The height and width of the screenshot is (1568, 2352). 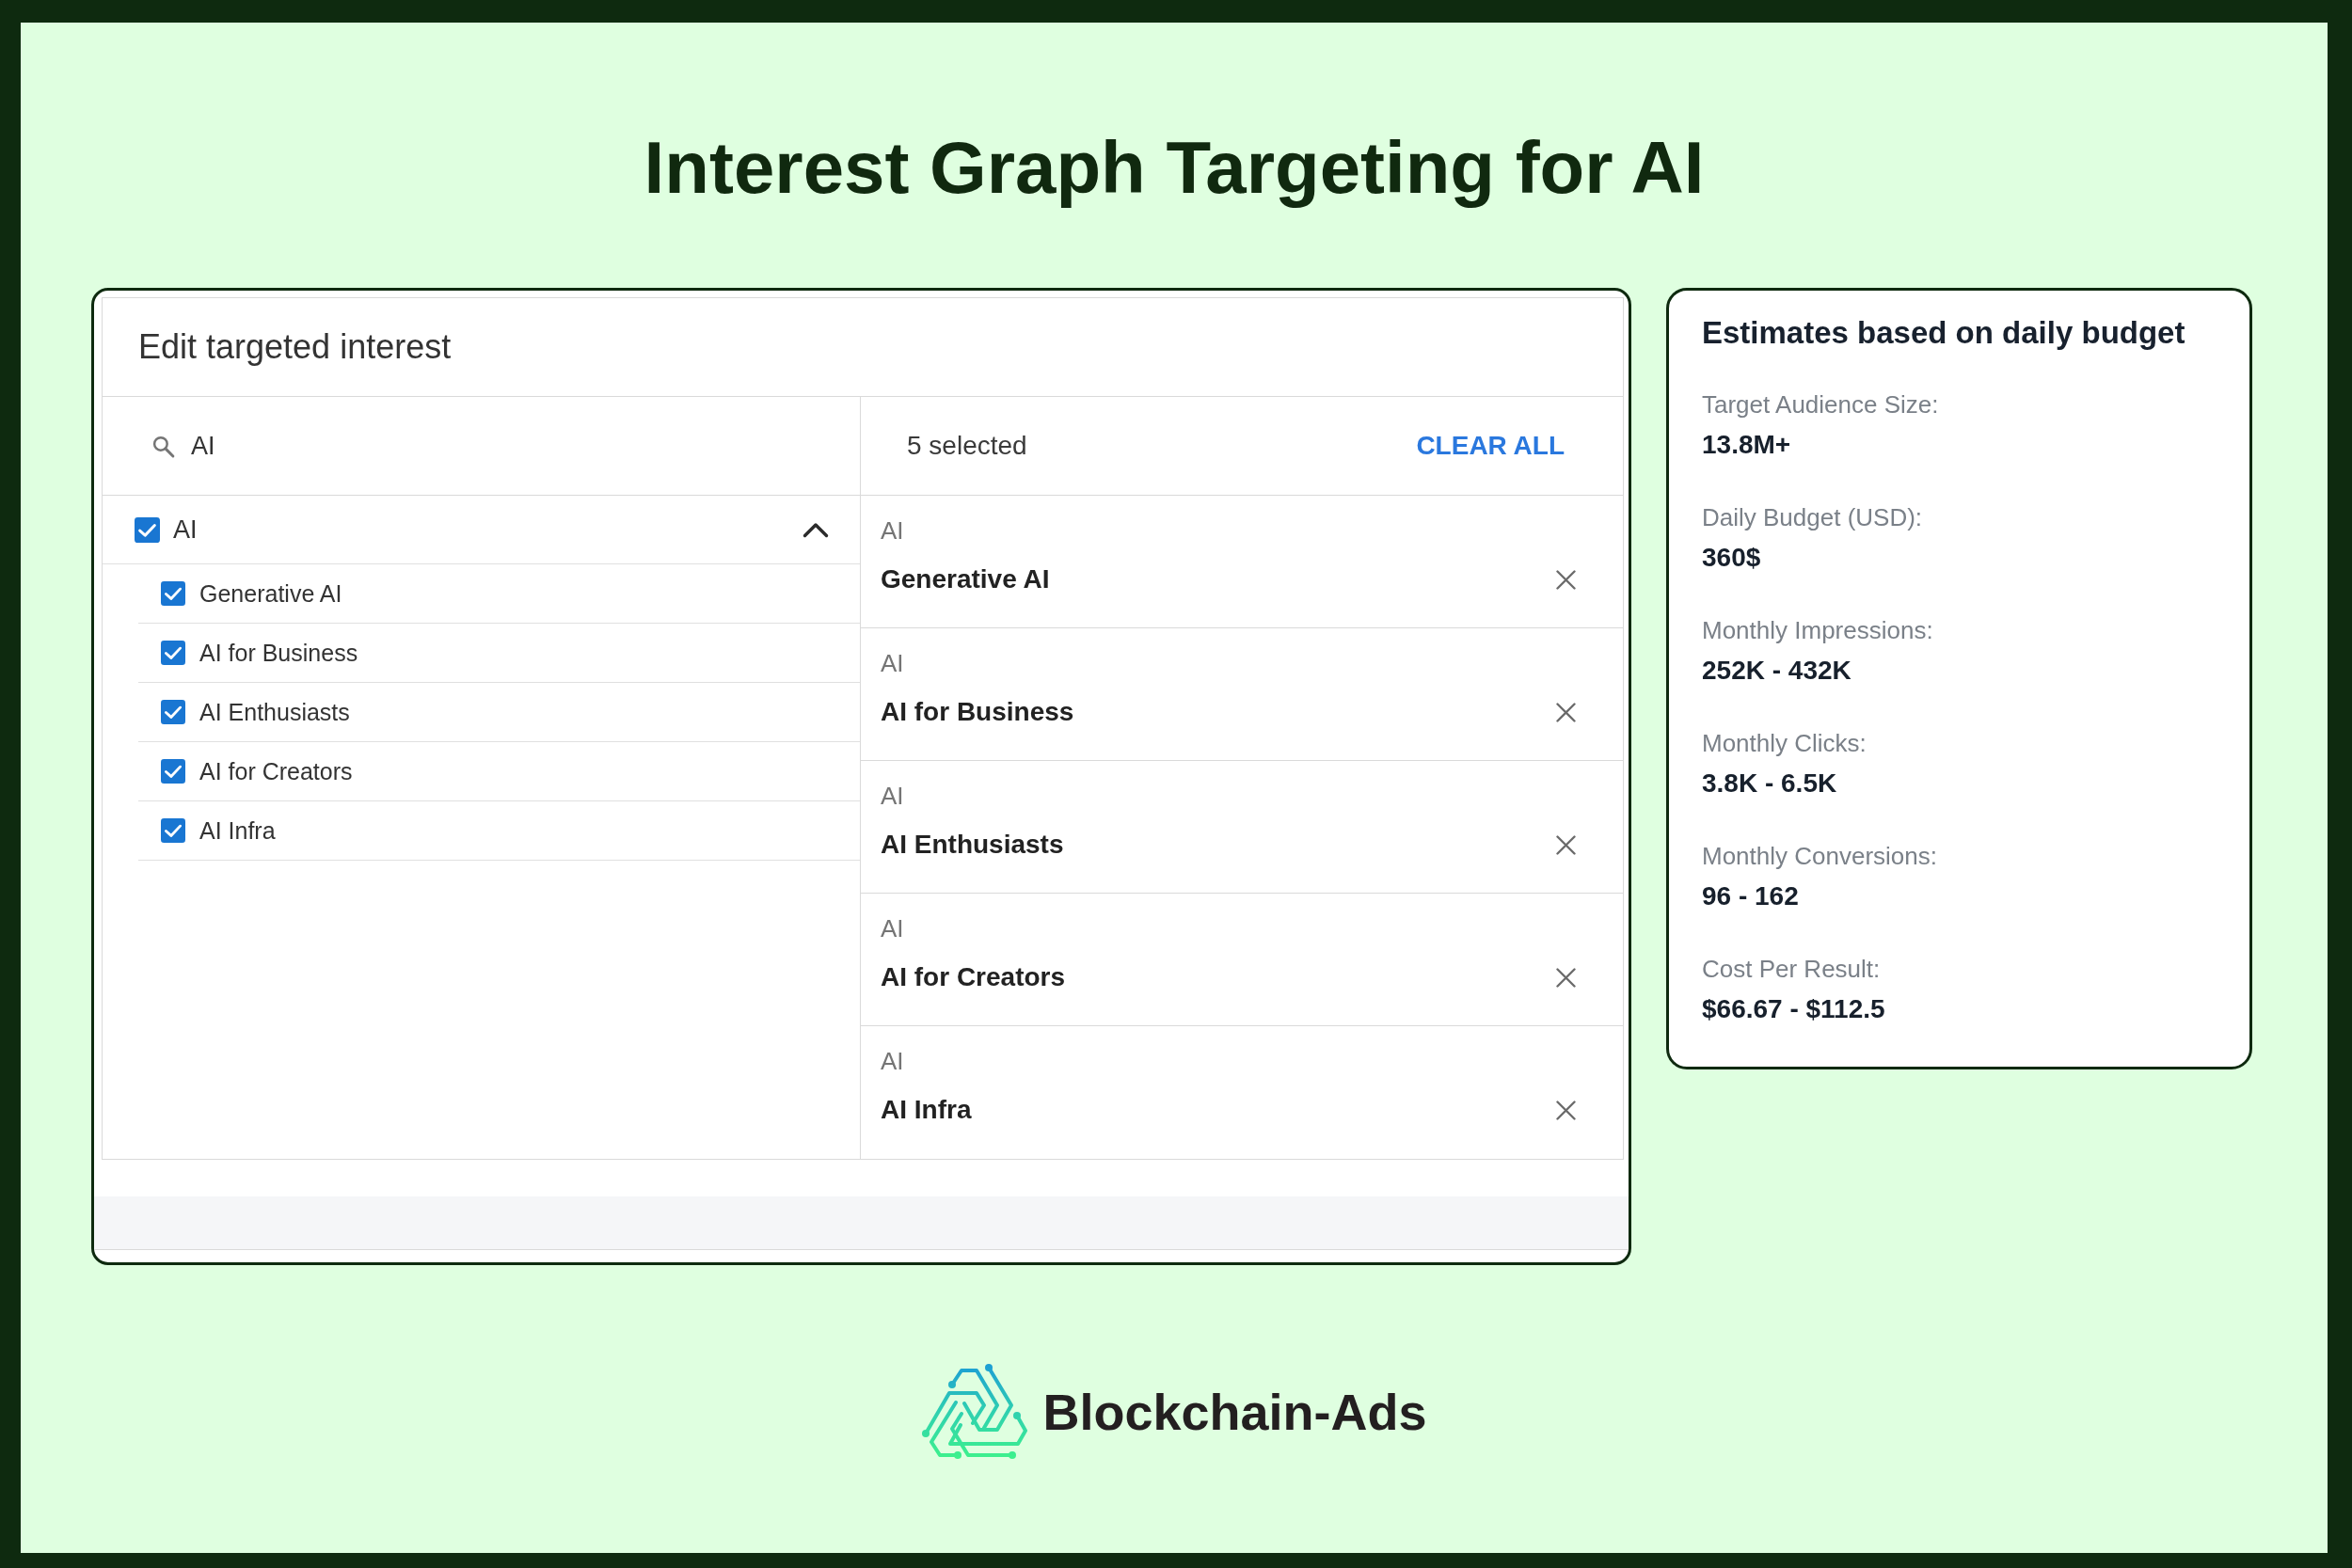 I want to click on interest-label: AI for Business, so click(x=278, y=653).